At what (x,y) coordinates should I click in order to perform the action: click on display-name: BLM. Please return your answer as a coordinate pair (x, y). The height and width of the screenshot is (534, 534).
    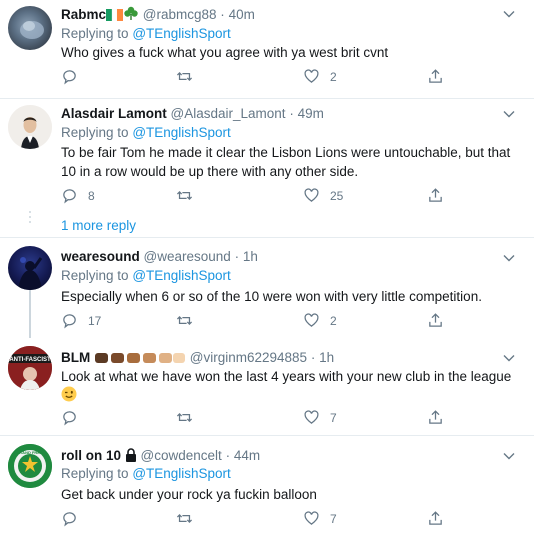
    Looking at the image, I should click on (75, 357).